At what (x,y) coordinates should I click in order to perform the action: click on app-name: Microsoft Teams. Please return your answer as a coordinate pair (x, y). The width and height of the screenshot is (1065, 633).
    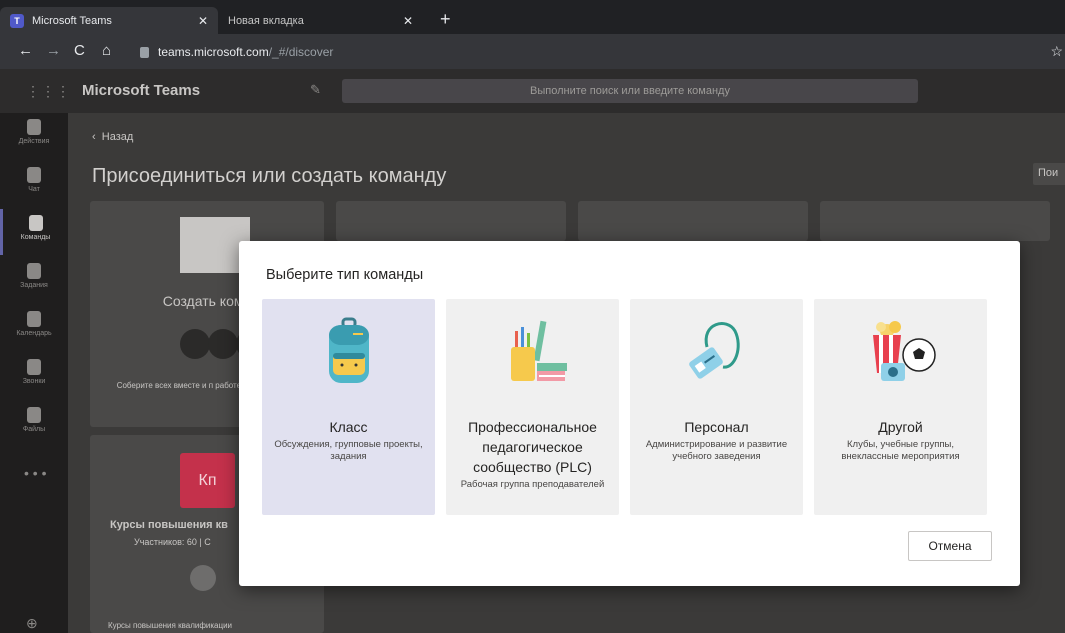
    Looking at the image, I should click on (141, 90).